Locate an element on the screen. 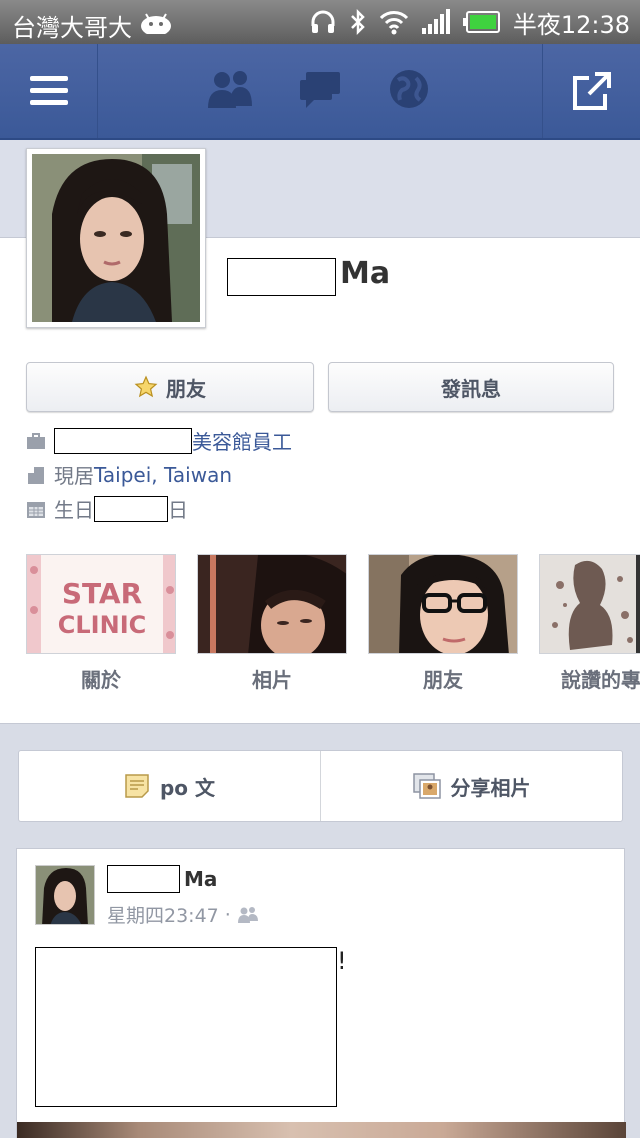 The height and width of the screenshot is (1138, 640). briefcase-icon is located at coordinates (36, 440).